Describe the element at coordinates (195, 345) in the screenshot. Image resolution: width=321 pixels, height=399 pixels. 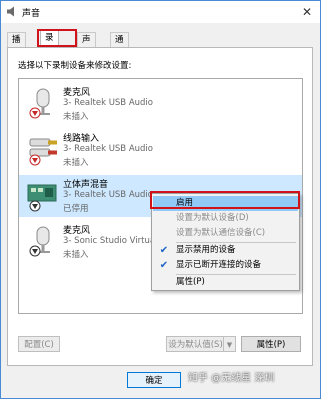
I see `set-default-label: 设为默认值(S)` at that location.